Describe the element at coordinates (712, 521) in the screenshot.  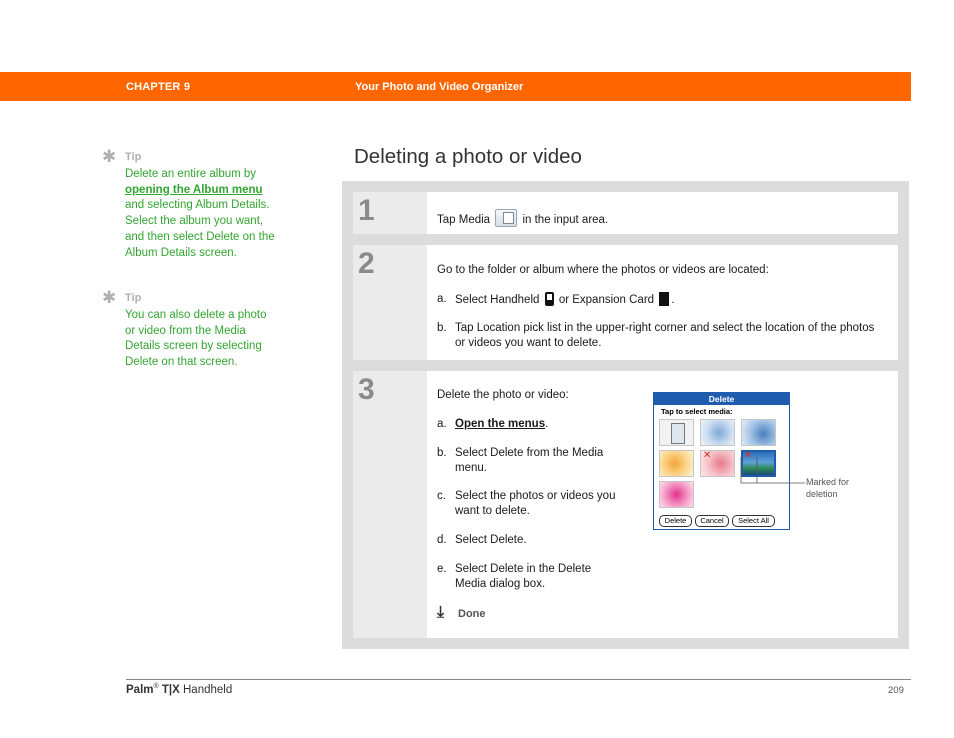
I see `dialog-cancel-button: Cancel` at that location.